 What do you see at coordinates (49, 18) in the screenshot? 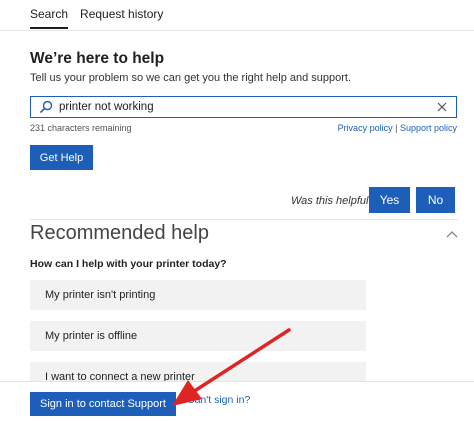
I see `tab-search: Search` at bounding box center [49, 18].